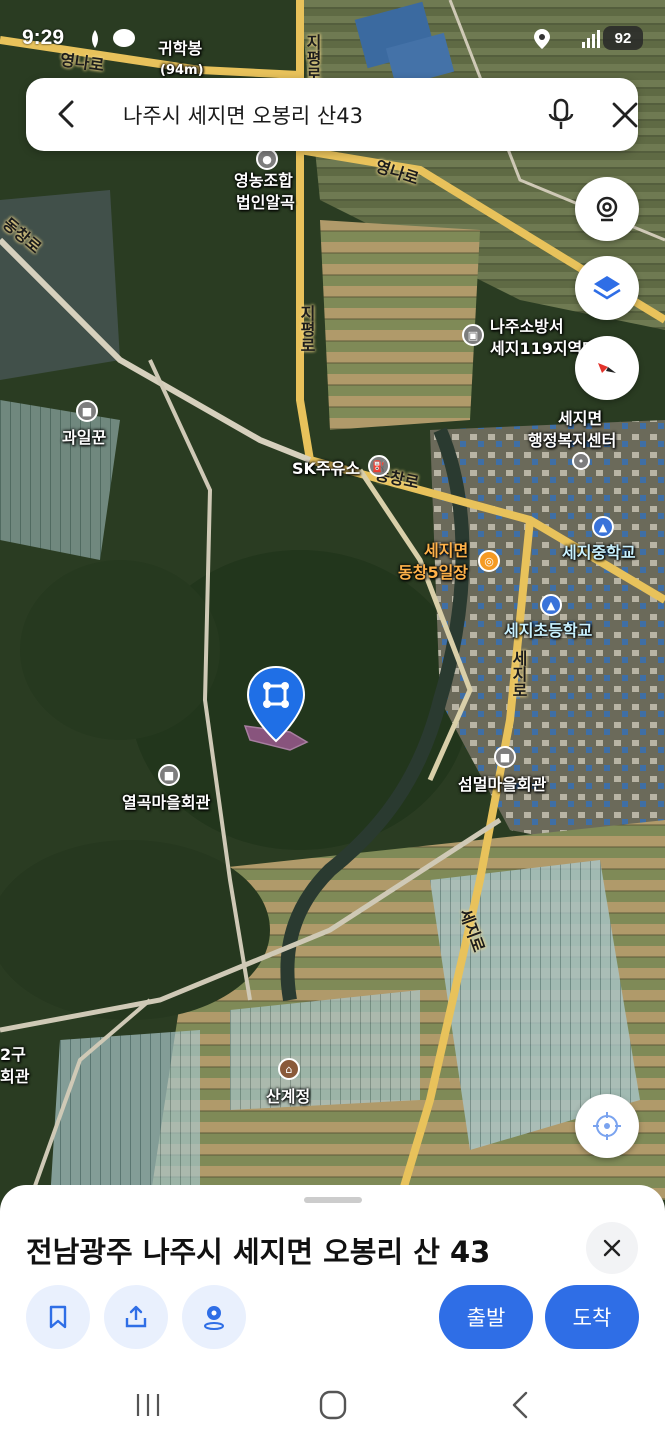  What do you see at coordinates (276, 704) in the screenshot?
I see `selected-location-pin-icon` at bounding box center [276, 704].